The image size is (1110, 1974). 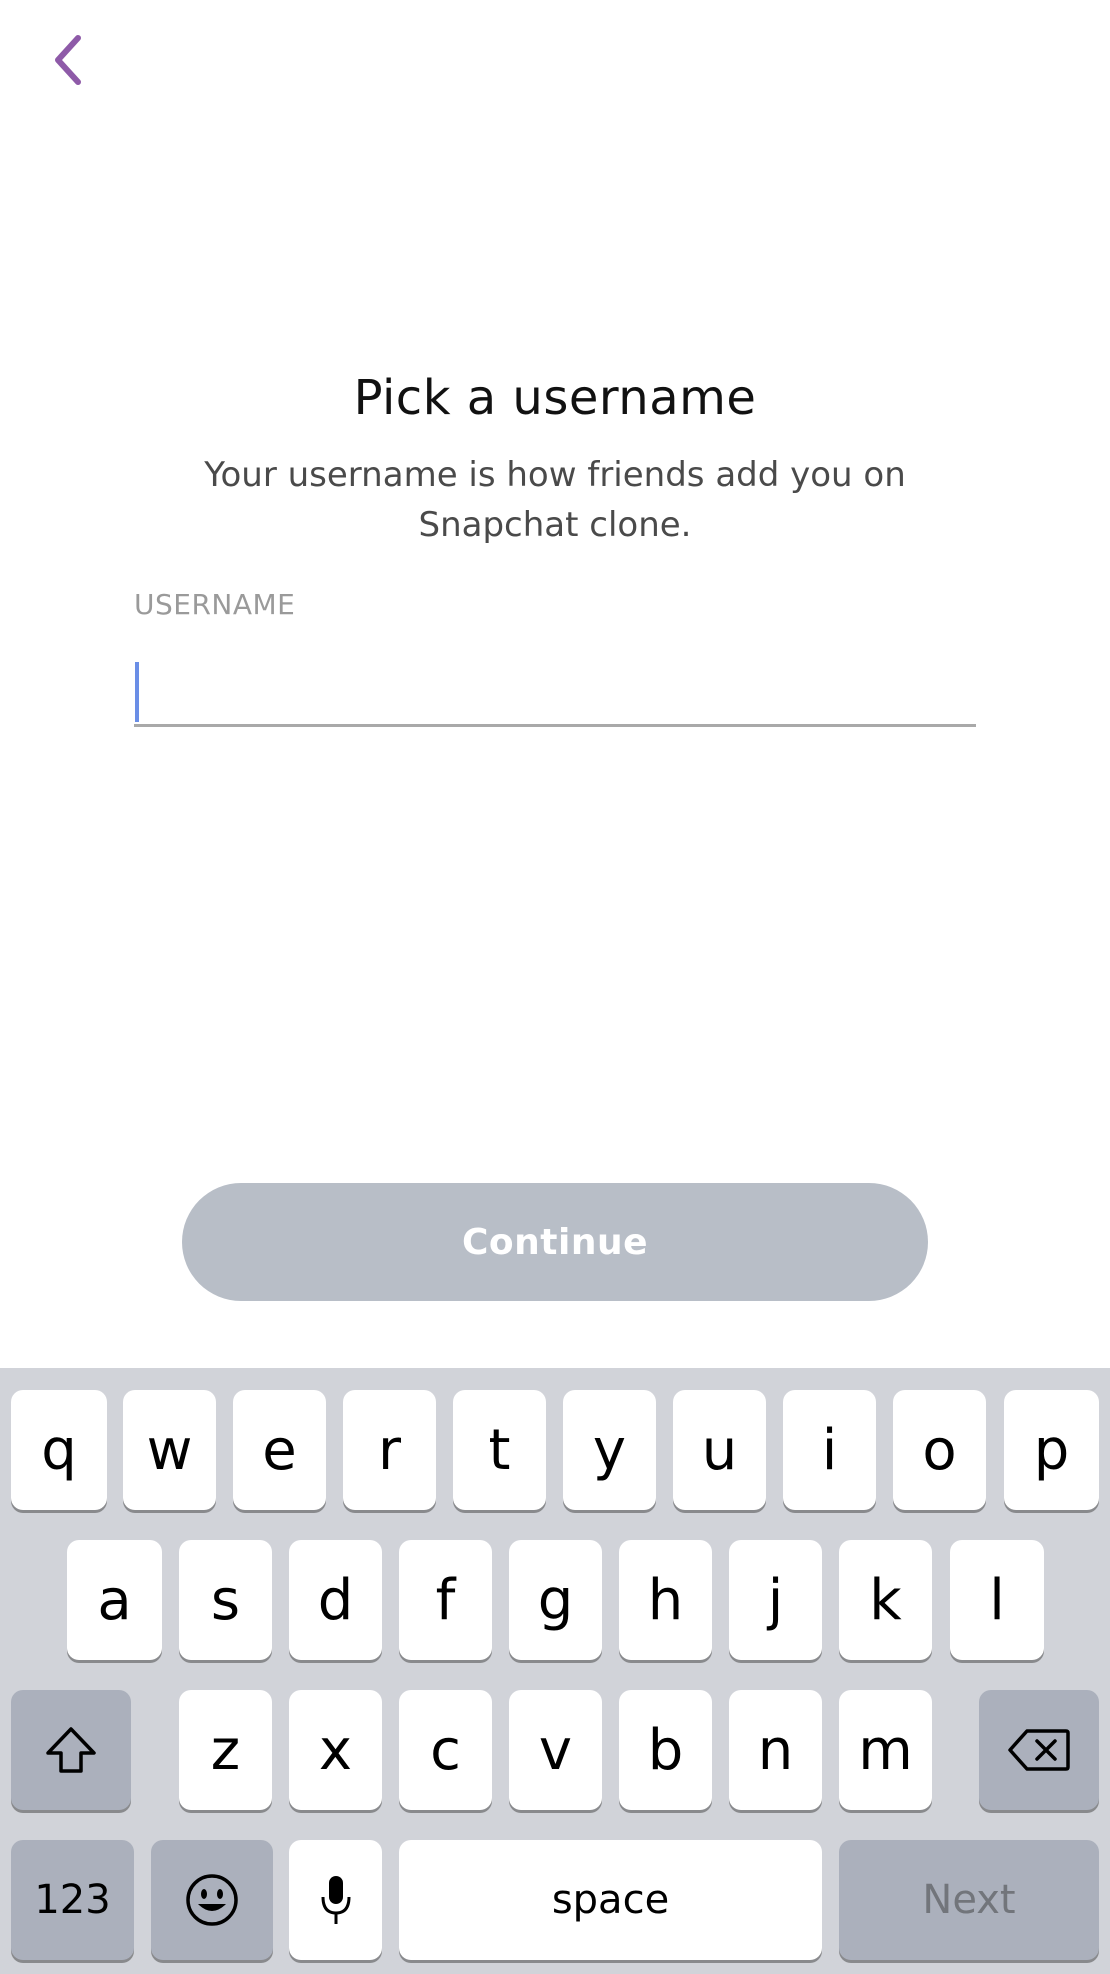 What do you see at coordinates (665, 1600) in the screenshot?
I see `key-h: h` at bounding box center [665, 1600].